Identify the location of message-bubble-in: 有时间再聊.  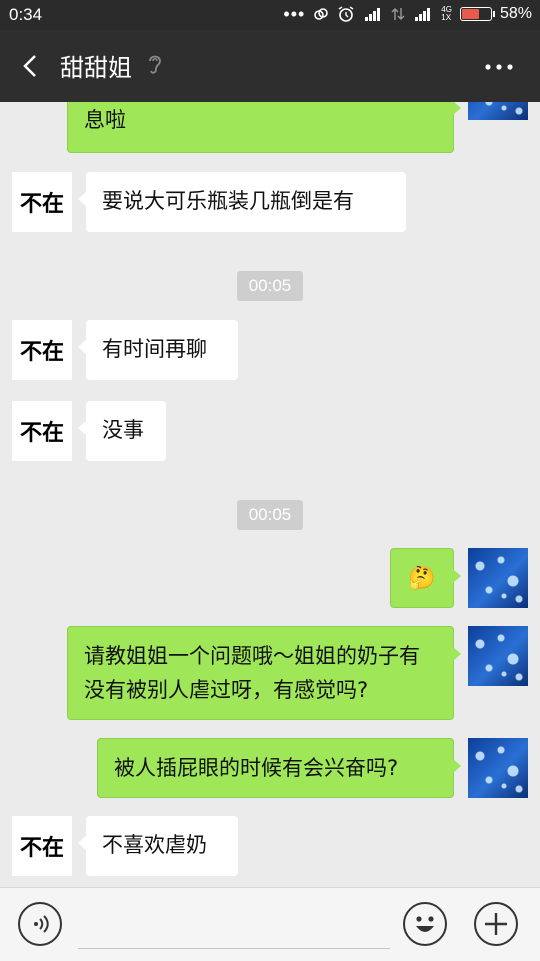
(158, 350).